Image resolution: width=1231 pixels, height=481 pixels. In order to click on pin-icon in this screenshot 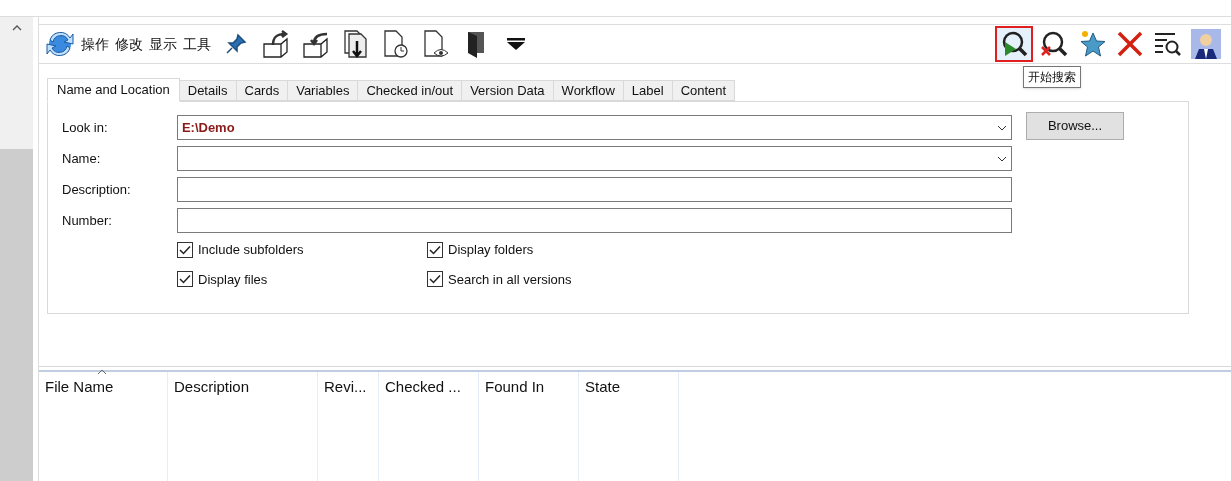, I will do `click(236, 44)`.